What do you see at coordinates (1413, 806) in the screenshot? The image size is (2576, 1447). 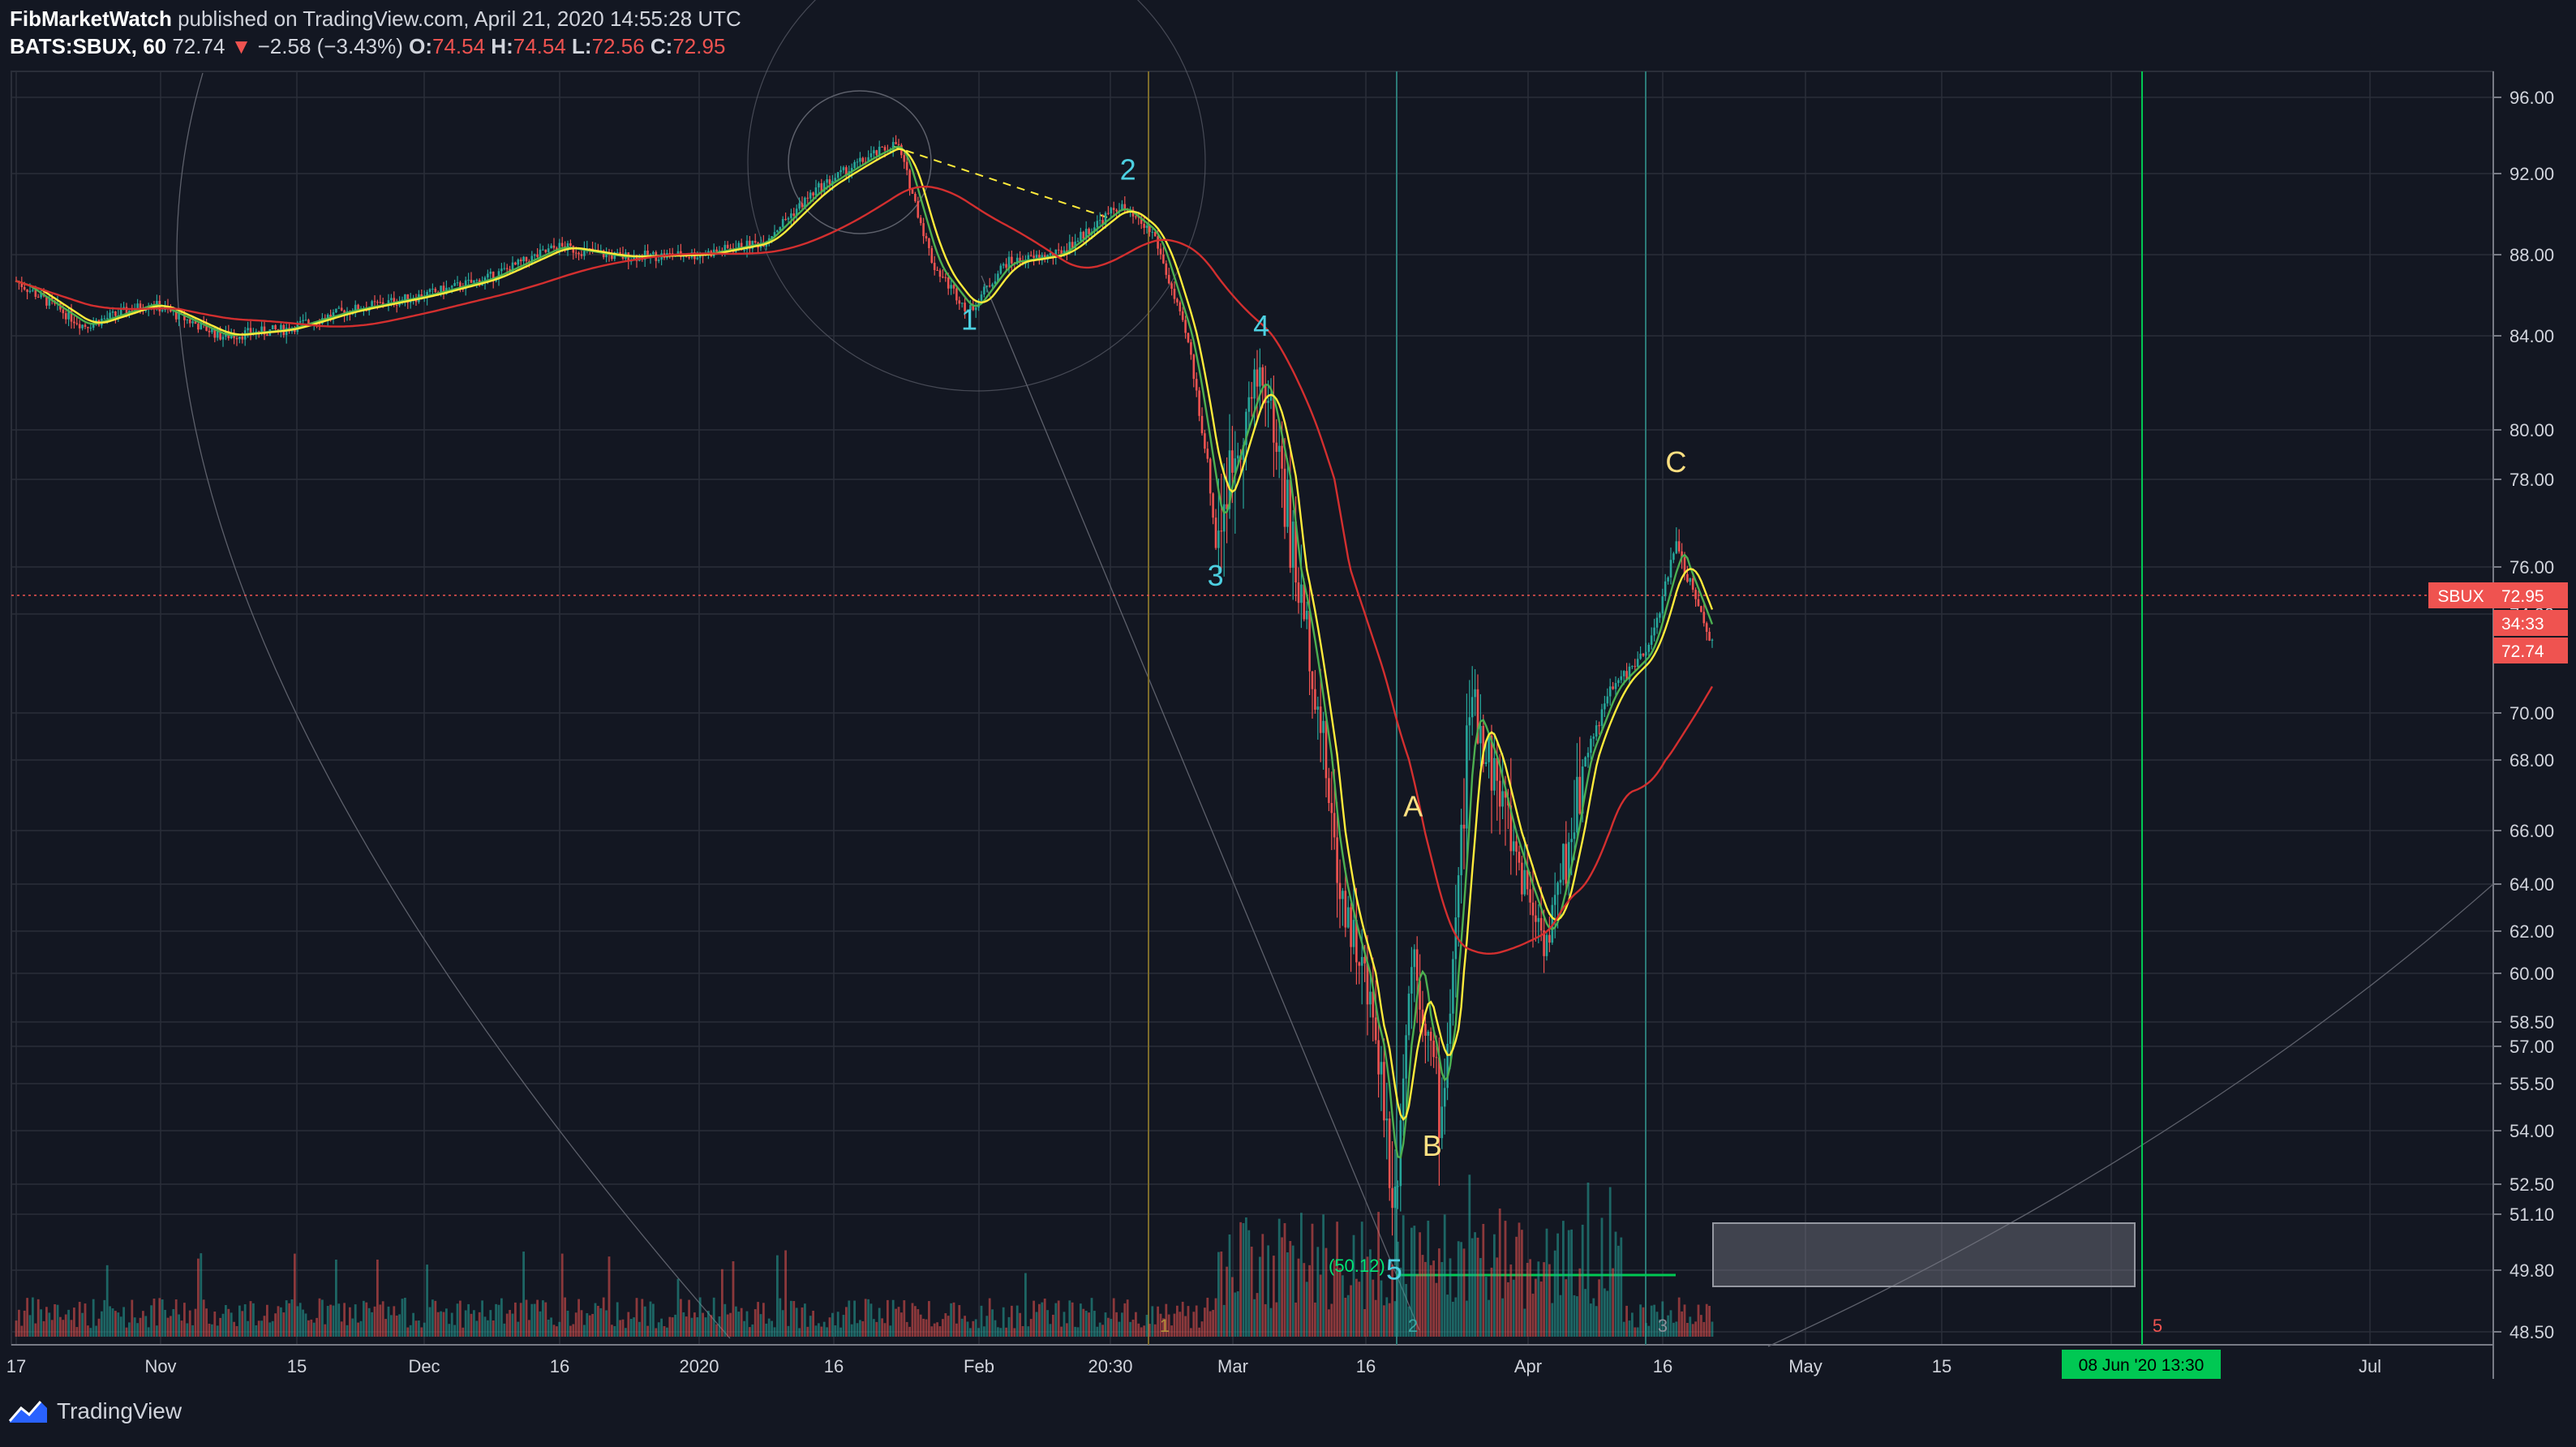 I see `wave-label-a: A` at bounding box center [1413, 806].